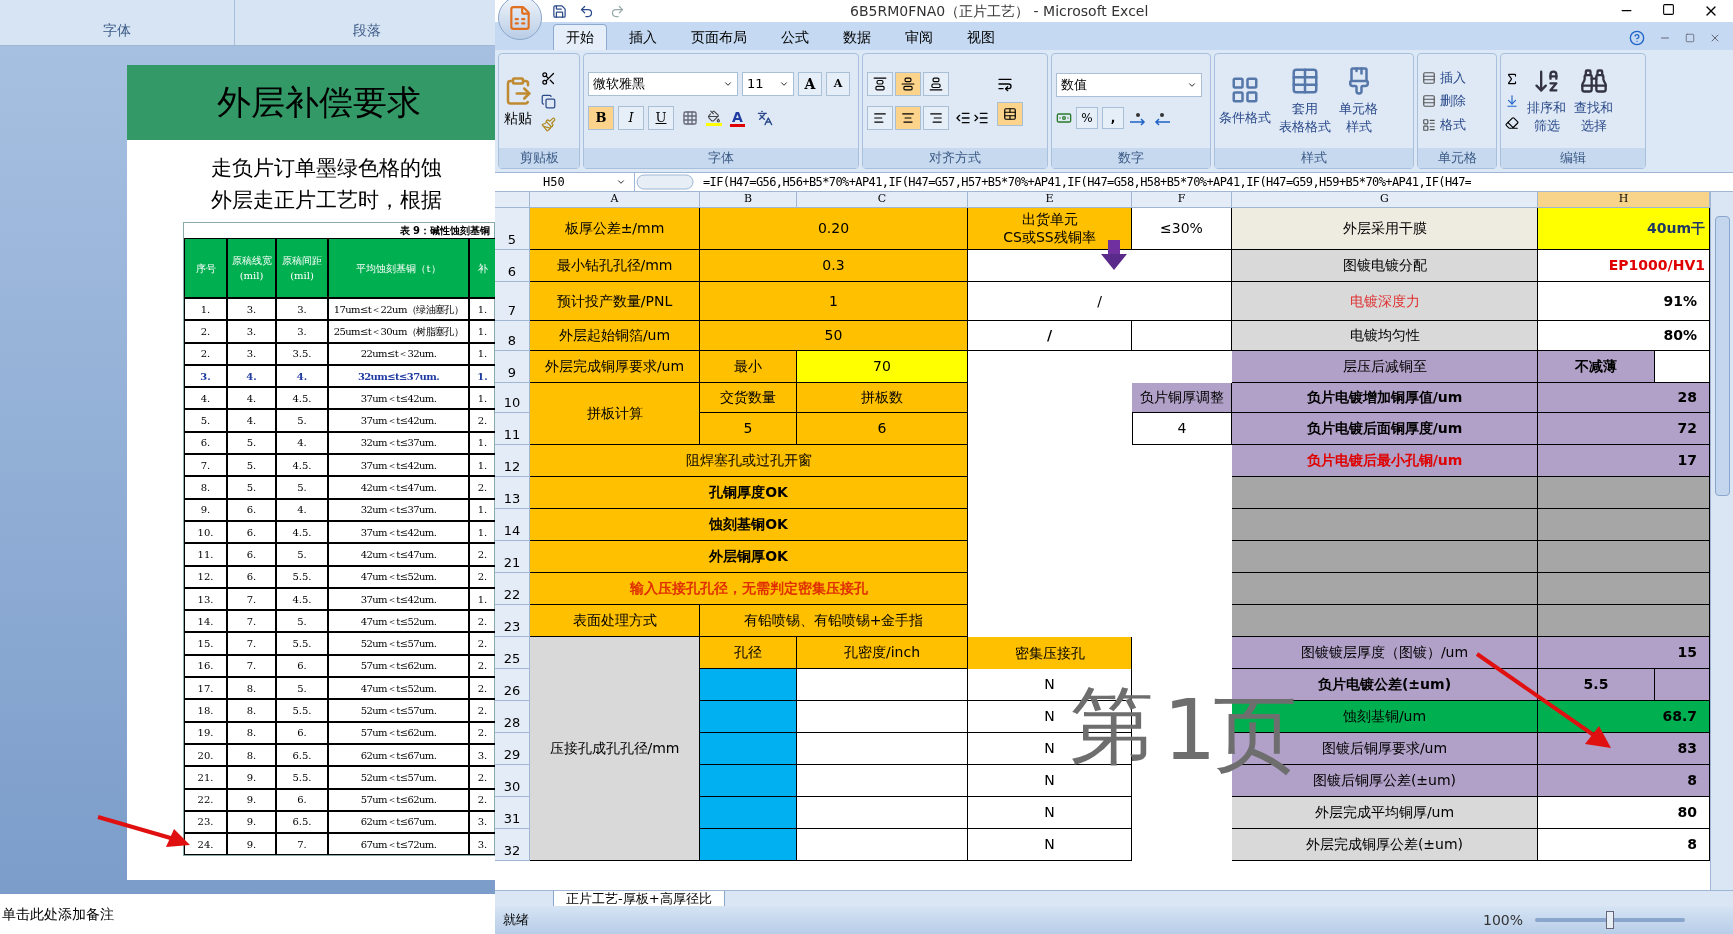 This screenshot has width=1733, height=934. I want to click on sheet-cell: 0.3, so click(834, 266).